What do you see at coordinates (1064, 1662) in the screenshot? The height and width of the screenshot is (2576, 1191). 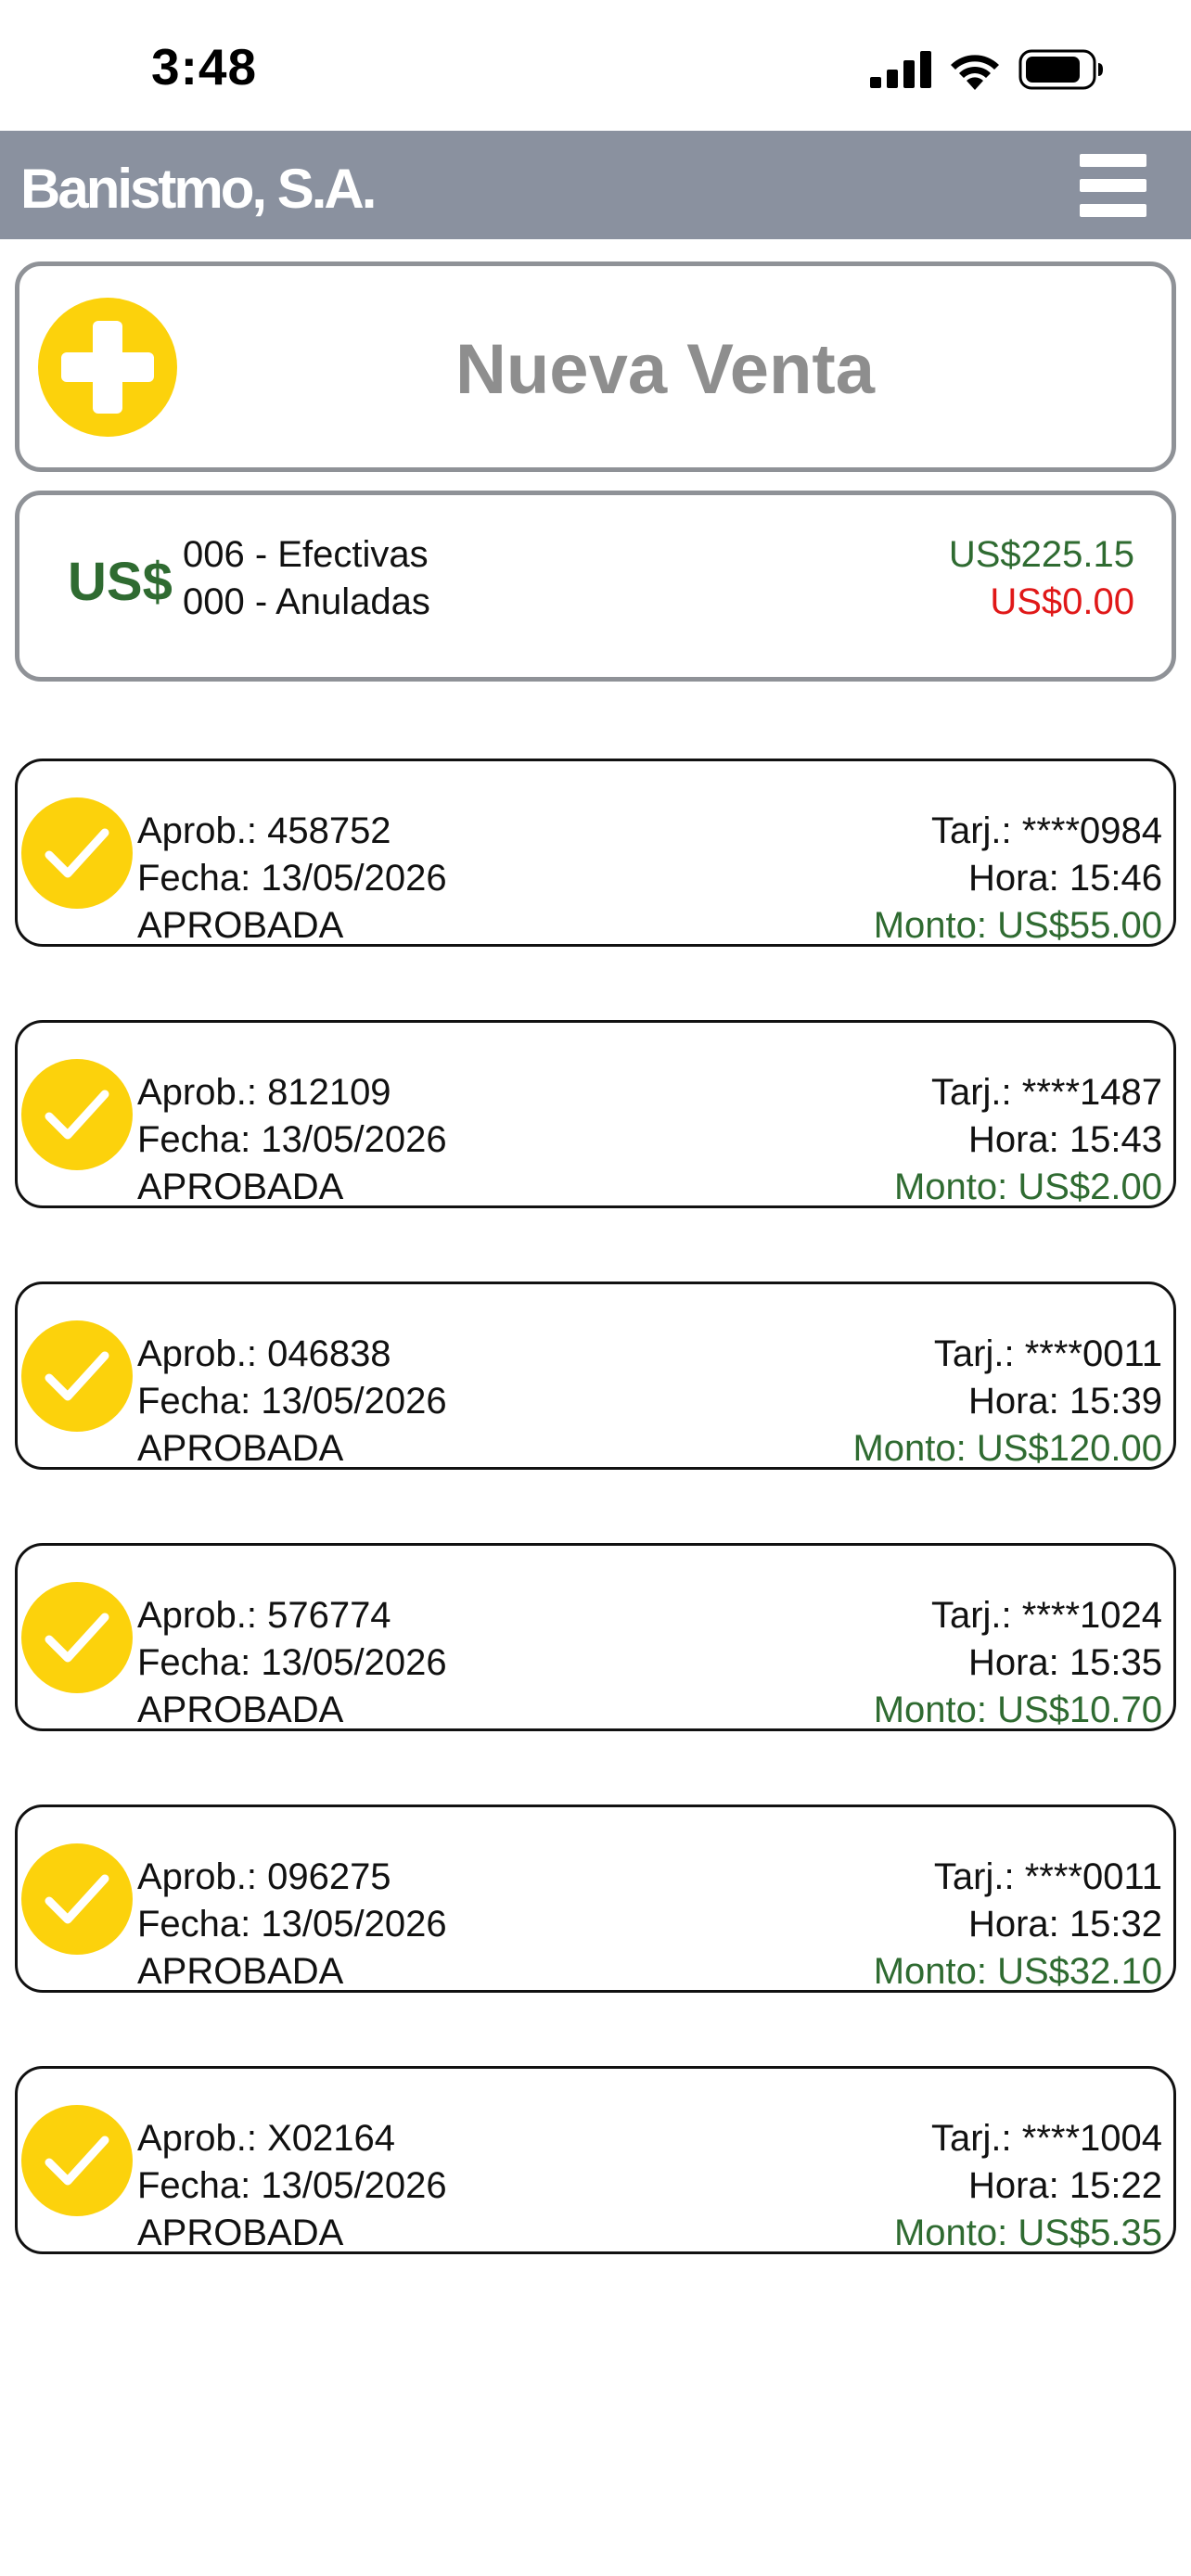 I see `transaction-time: Hora: 15:35` at bounding box center [1064, 1662].